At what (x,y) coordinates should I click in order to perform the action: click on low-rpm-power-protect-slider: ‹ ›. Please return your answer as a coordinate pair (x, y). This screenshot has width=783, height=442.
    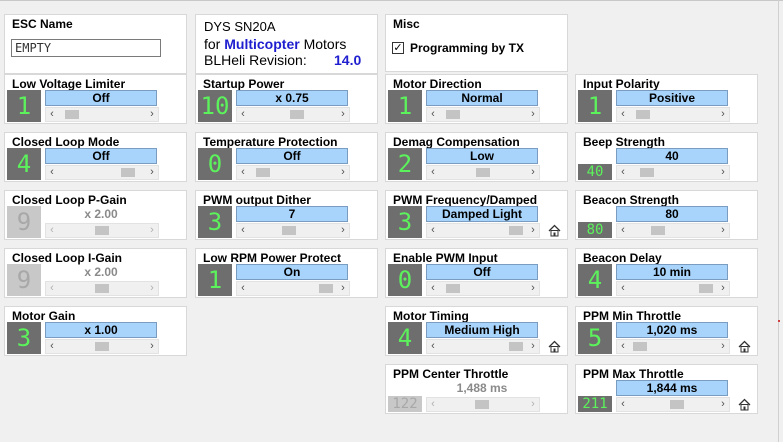
    Looking at the image, I should click on (293, 288).